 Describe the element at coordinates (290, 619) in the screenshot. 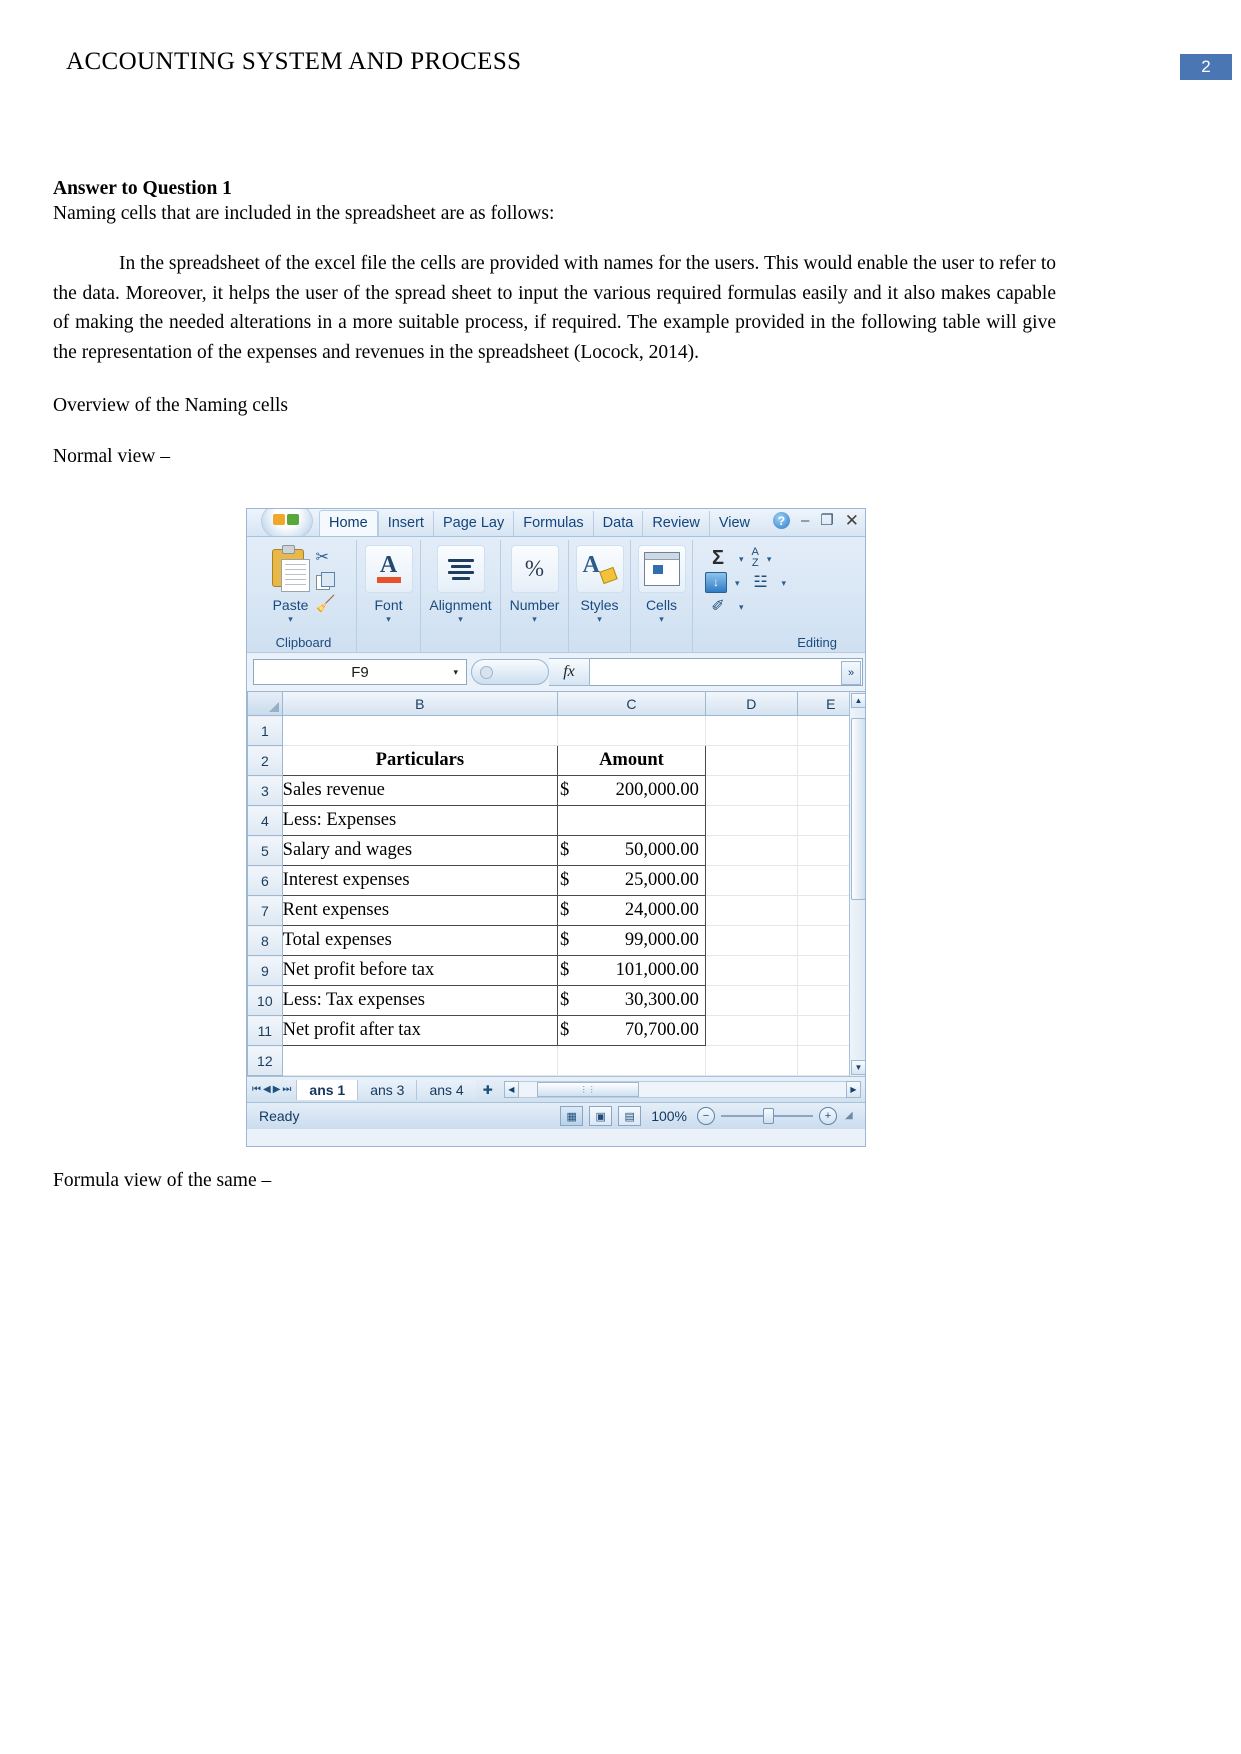

I see `paste-caret-icon: ▾` at that location.